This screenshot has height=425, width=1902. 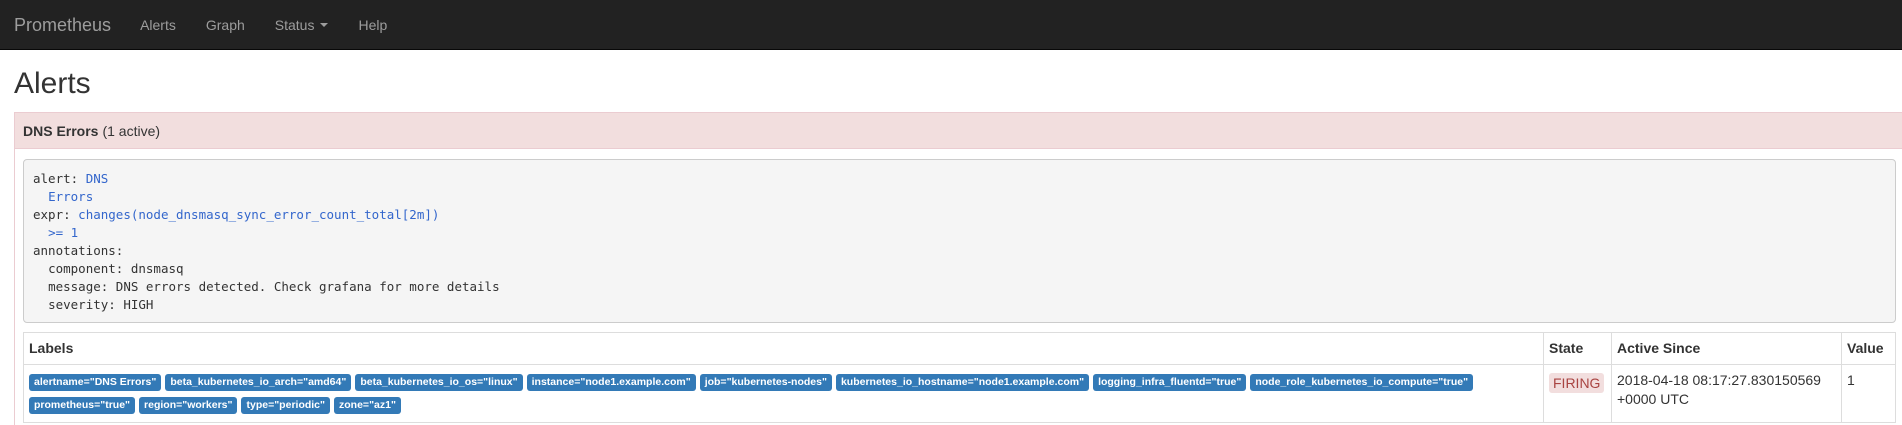 I want to click on label-badge: beta_kubernetes_io_arch="amd64", so click(x=258, y=382).